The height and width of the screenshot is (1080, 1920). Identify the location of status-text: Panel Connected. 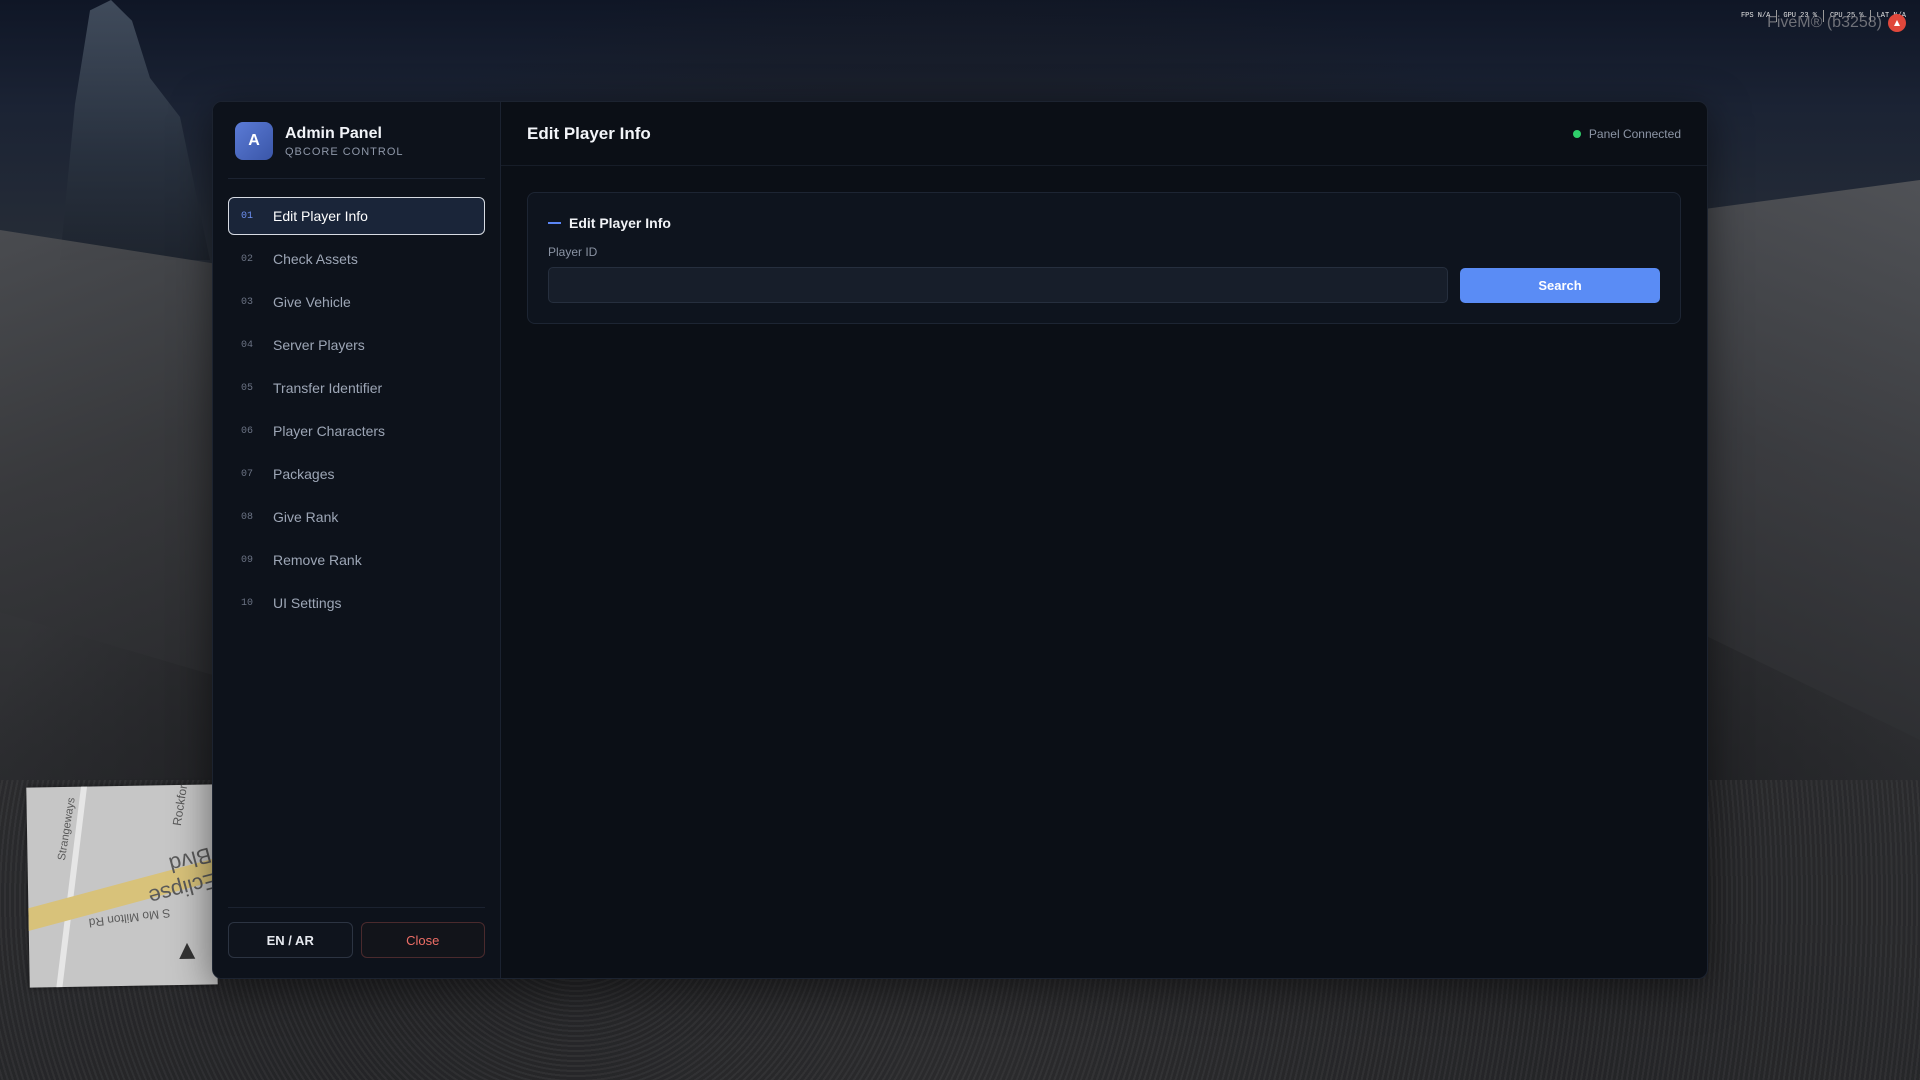
(1634, 133).